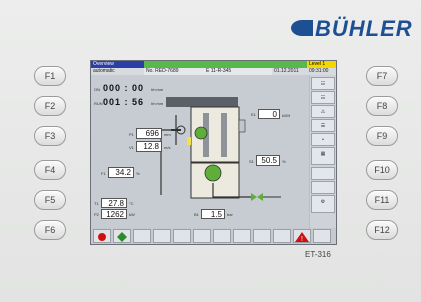  I want to click on label-t: T1, so click(96, 203).